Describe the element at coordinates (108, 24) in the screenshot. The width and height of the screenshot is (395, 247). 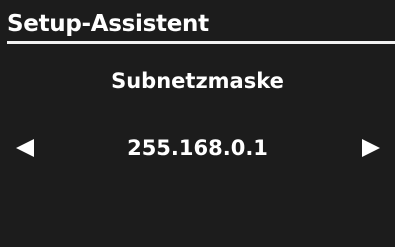
I see `page-title: Setup-Assistent` at that location.